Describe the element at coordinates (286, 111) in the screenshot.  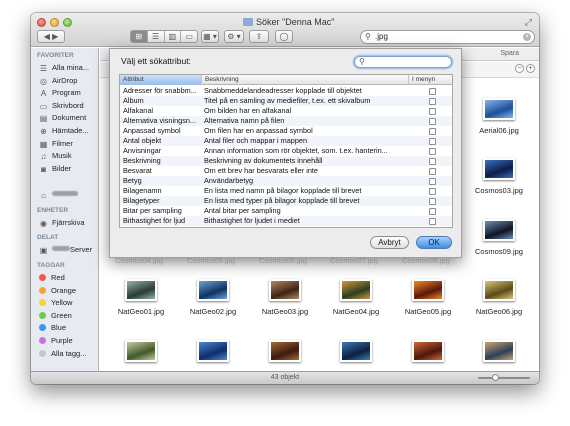
I see `table-row: Alfakanal Om bilden har en alfakanal` at that location.